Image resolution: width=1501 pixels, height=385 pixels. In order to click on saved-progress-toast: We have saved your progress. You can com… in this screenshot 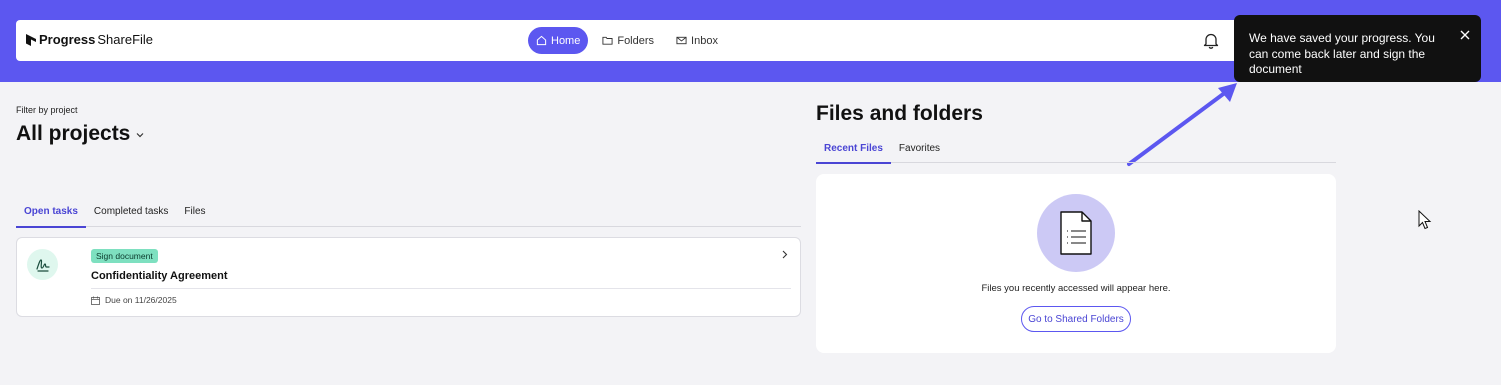, I will do `click(1357, 48)`.